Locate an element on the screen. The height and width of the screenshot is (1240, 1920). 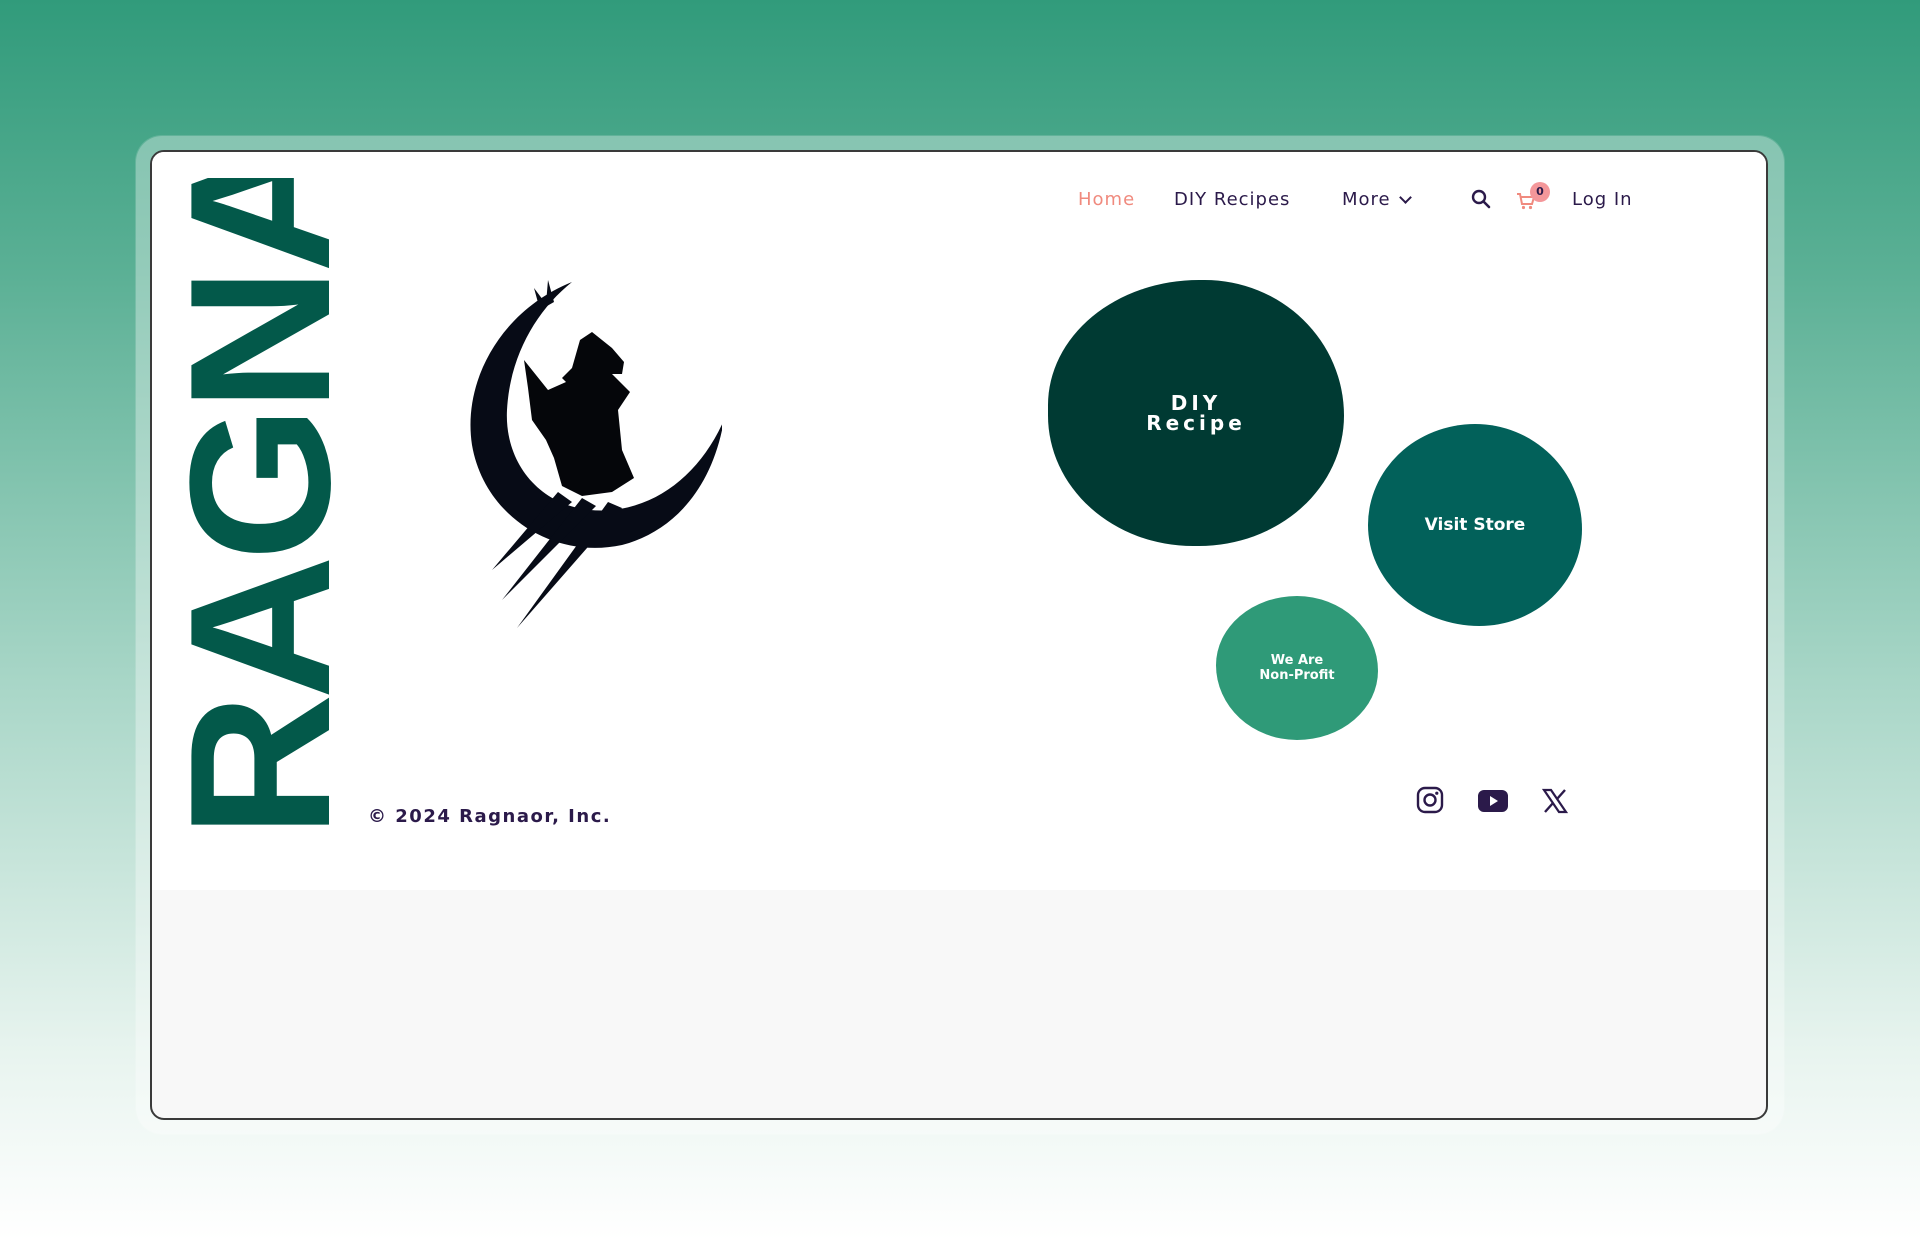
visit-store-button: Visit Store is located at coordinates (1475, 525).